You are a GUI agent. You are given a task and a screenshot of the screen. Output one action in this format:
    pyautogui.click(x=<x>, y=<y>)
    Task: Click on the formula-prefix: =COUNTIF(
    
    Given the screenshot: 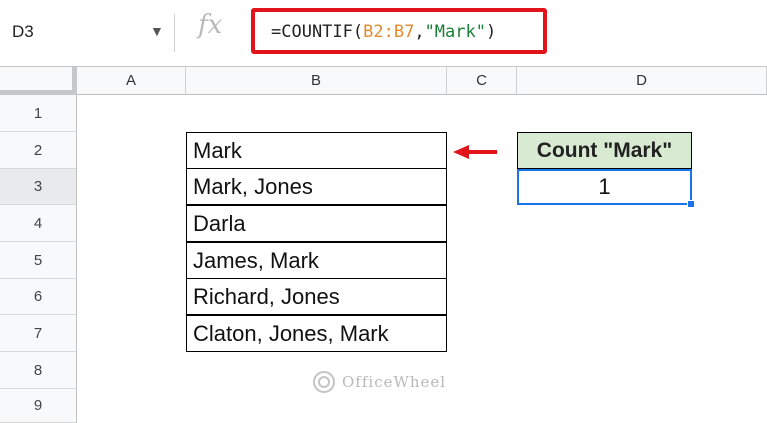 What is the action you would take?
    pyautogui.click(x=317, y=32)
    